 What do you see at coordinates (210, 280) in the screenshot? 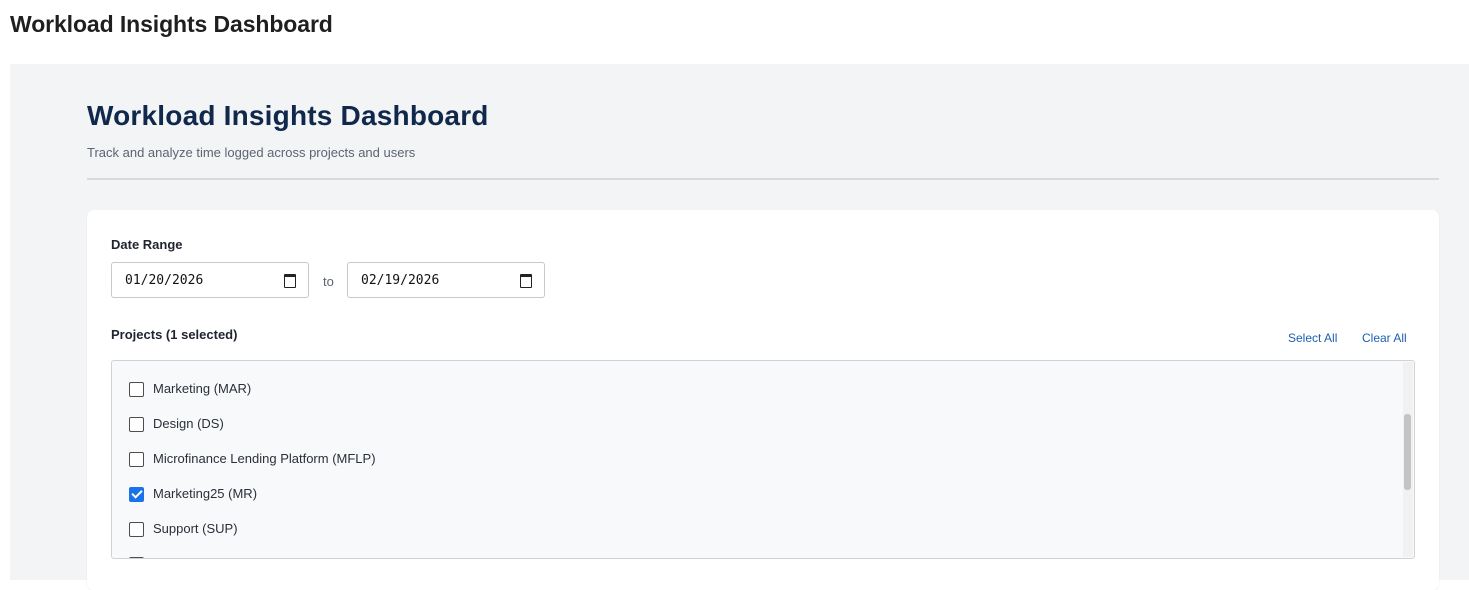
I see `start-date-input: 01/20/2026` at bounding box center [210, 280].